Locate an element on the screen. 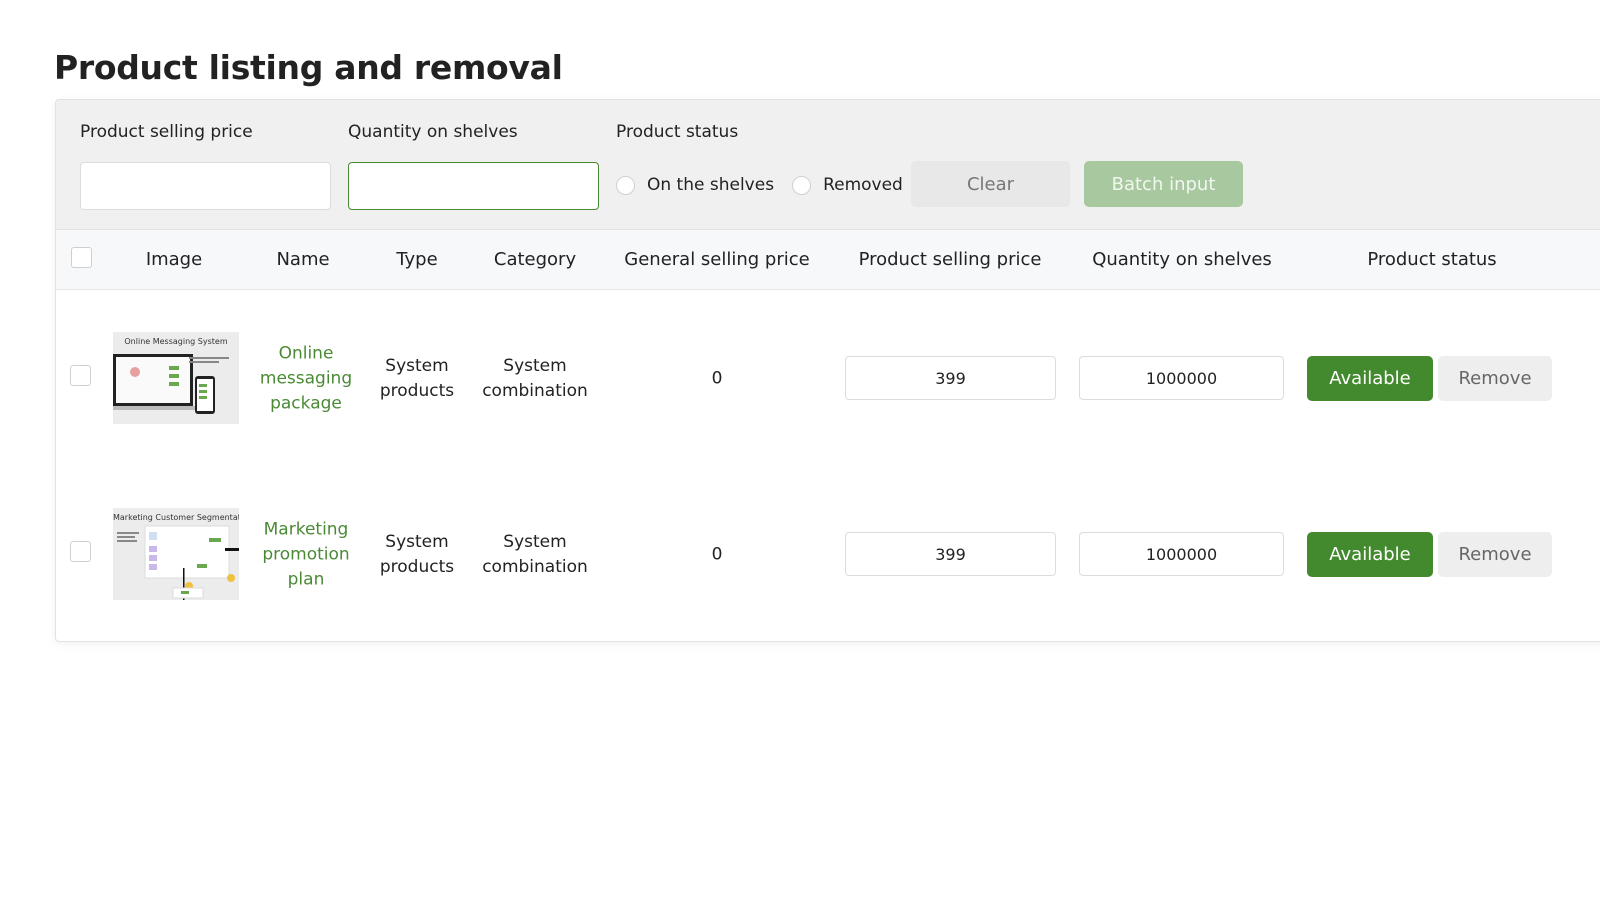 The height and width of the screenshot is (919, 1600). column-header-quantity: Quantity on shelves is located at coordinates (1182, 259).